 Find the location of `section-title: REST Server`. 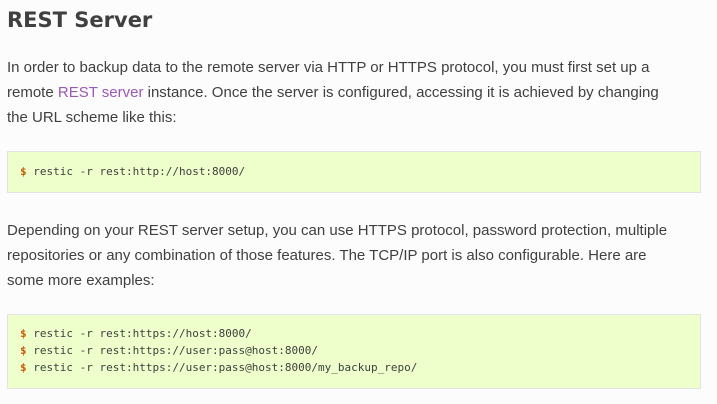

section-title: REST Server is located at coordinates (80, 20).